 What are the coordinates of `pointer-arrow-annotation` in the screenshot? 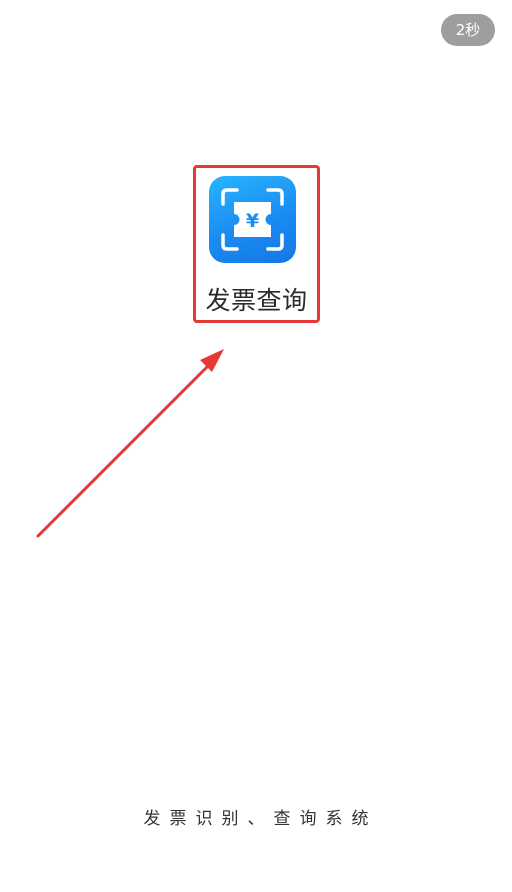 It's located at (130, 443).